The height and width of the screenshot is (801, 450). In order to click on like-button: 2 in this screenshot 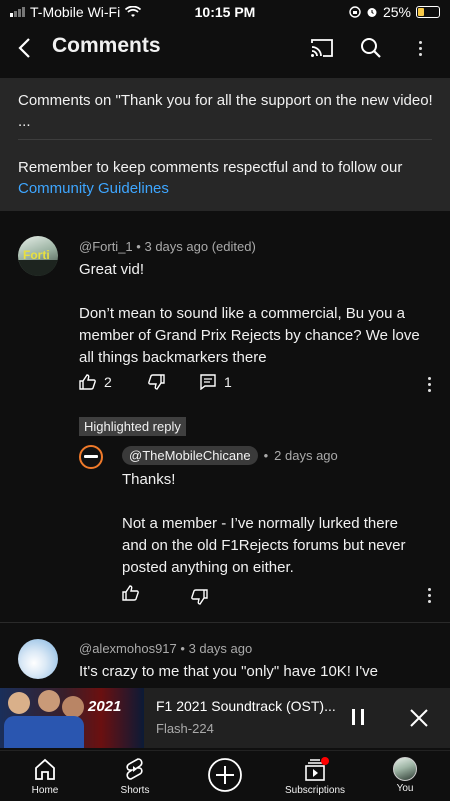, I will do `click(95, 382)`.